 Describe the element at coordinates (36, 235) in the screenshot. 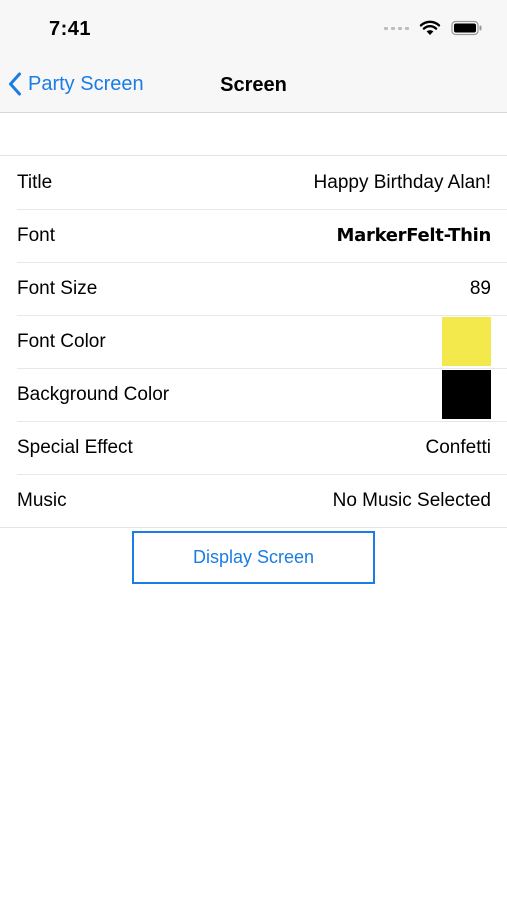

I see `row-label: Font` at that location.